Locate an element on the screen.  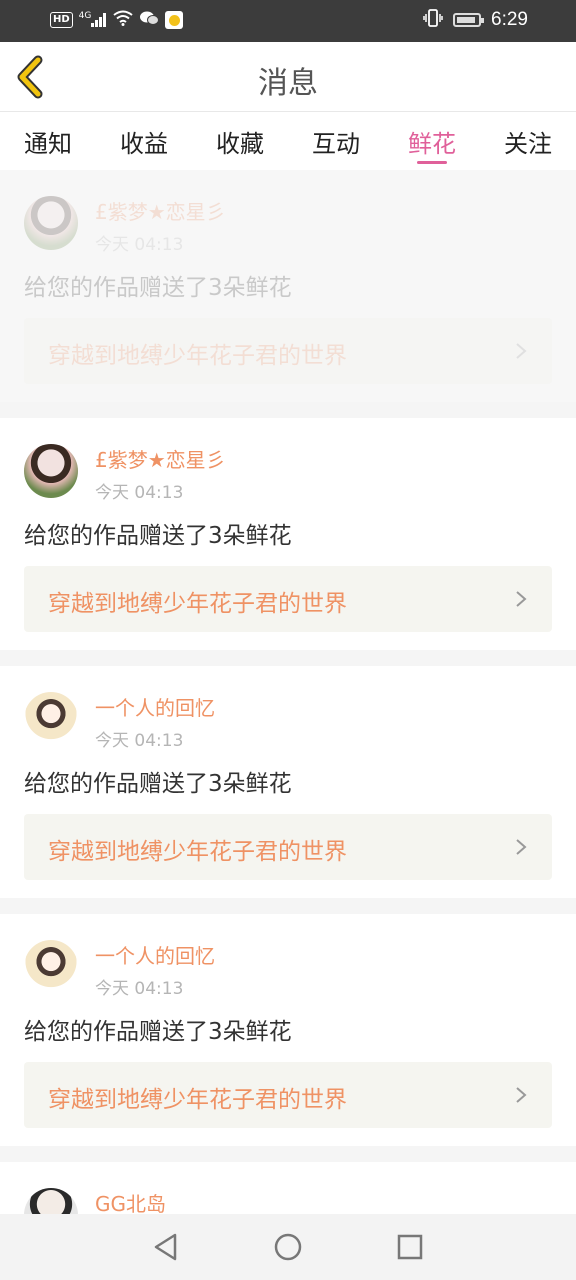
signal-icon: 4G is located at coordinates (93, 19).